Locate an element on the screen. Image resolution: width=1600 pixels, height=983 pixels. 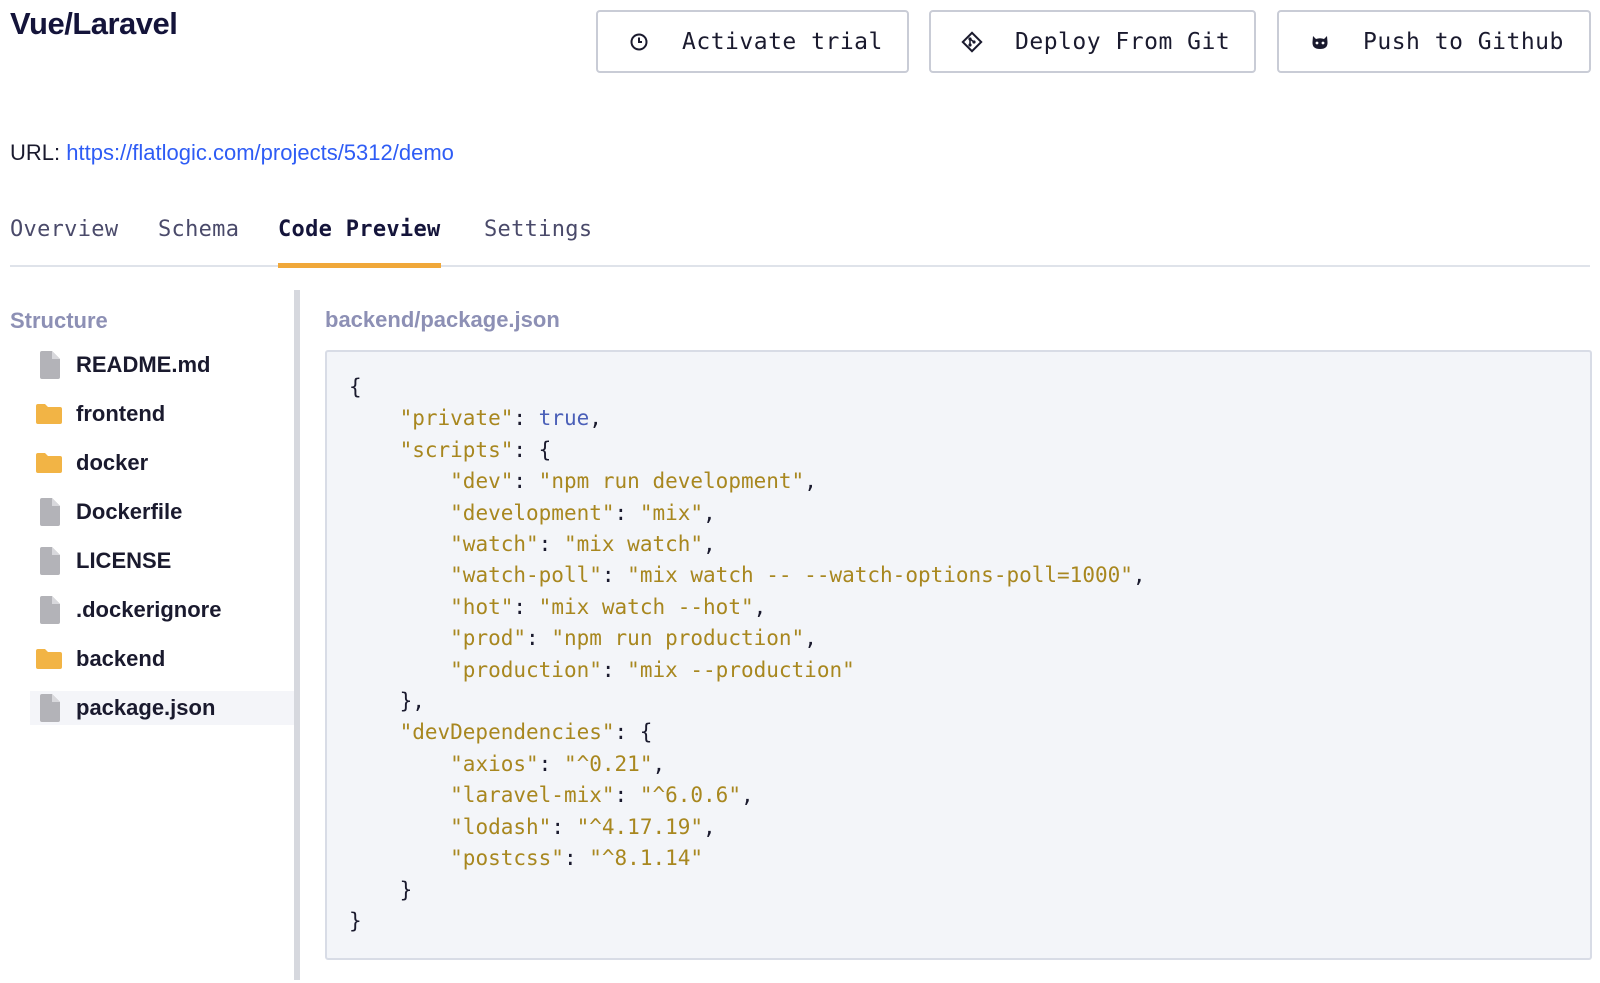
tree-item-folder: frontend is located at coordinates (162, 414).